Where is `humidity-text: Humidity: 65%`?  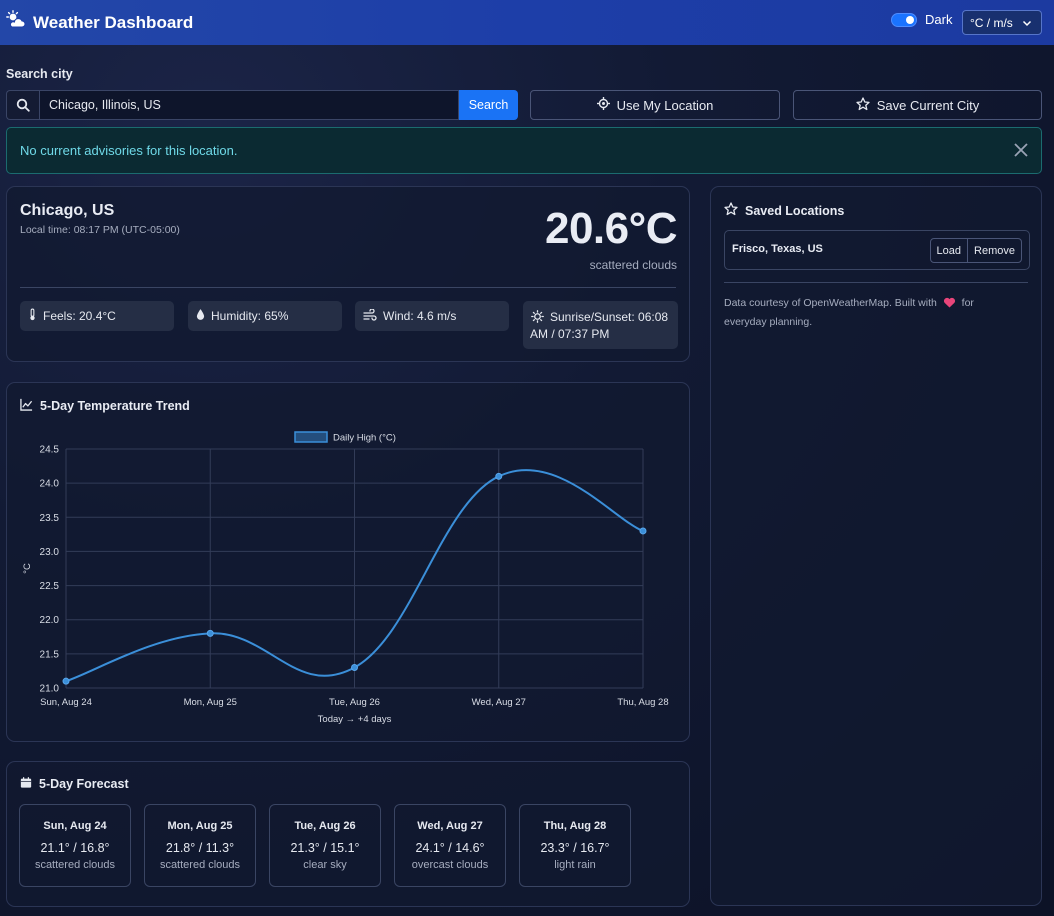
humidity-text: Humidity: 65% is located at coordinates (250, 316).